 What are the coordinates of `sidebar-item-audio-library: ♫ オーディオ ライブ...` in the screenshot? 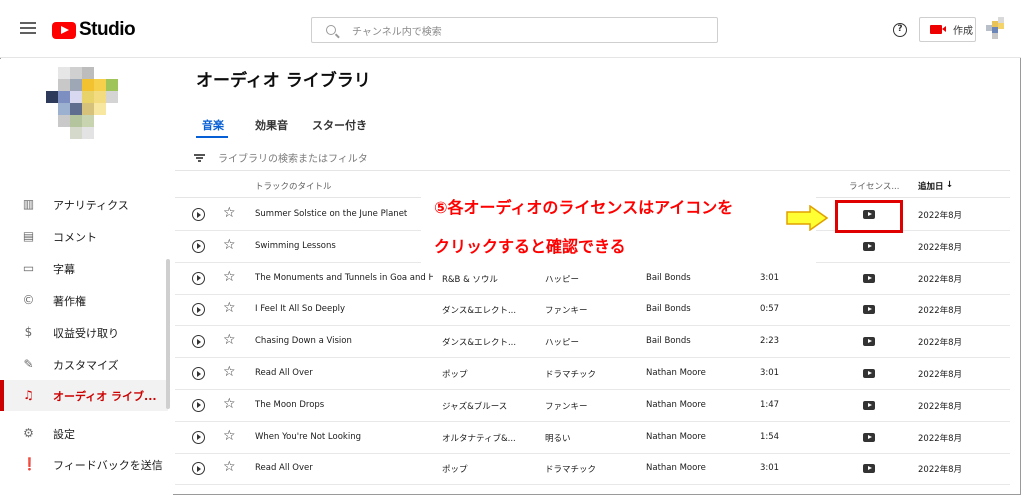 It's located at (84, 395).